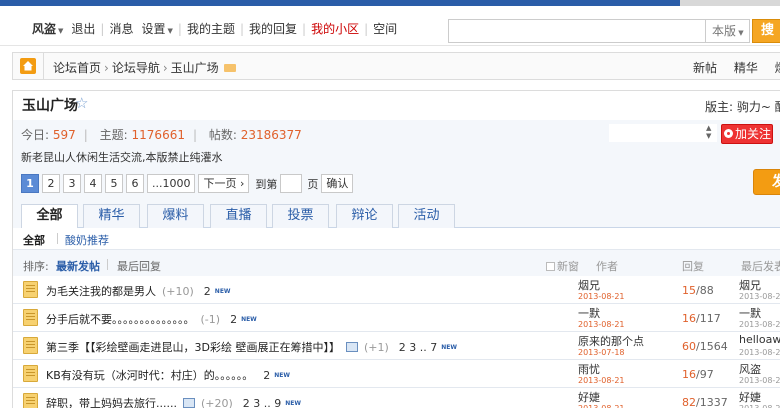 This screenshot has height=408, width=780. I want to click on page-1: 1, so click(30, 183).